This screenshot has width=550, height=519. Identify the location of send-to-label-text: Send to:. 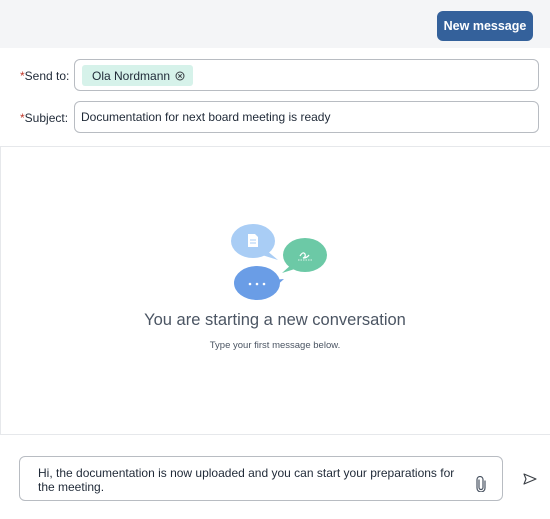
(47, 76).